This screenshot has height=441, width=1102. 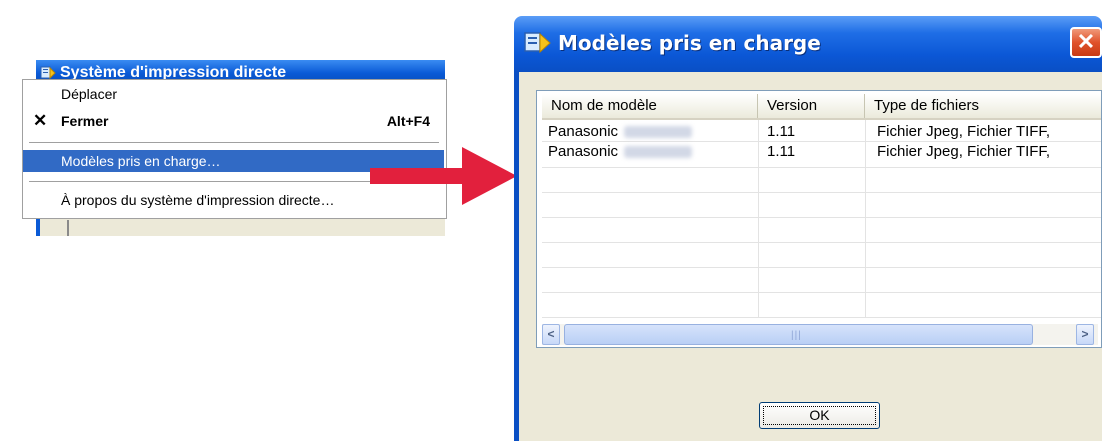 I want to click on scroll-right-icon: >, so click(x=1085, y=334).